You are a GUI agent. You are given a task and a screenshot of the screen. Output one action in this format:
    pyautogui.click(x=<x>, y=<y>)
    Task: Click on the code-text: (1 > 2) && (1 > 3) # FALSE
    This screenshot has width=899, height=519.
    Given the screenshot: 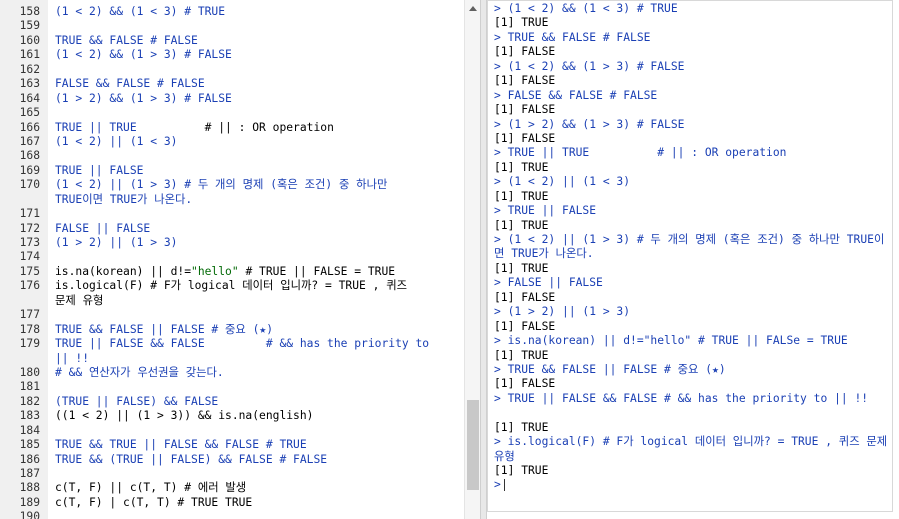 What is the action you would take?
    pyautogui.click(x=143, y=99)
    